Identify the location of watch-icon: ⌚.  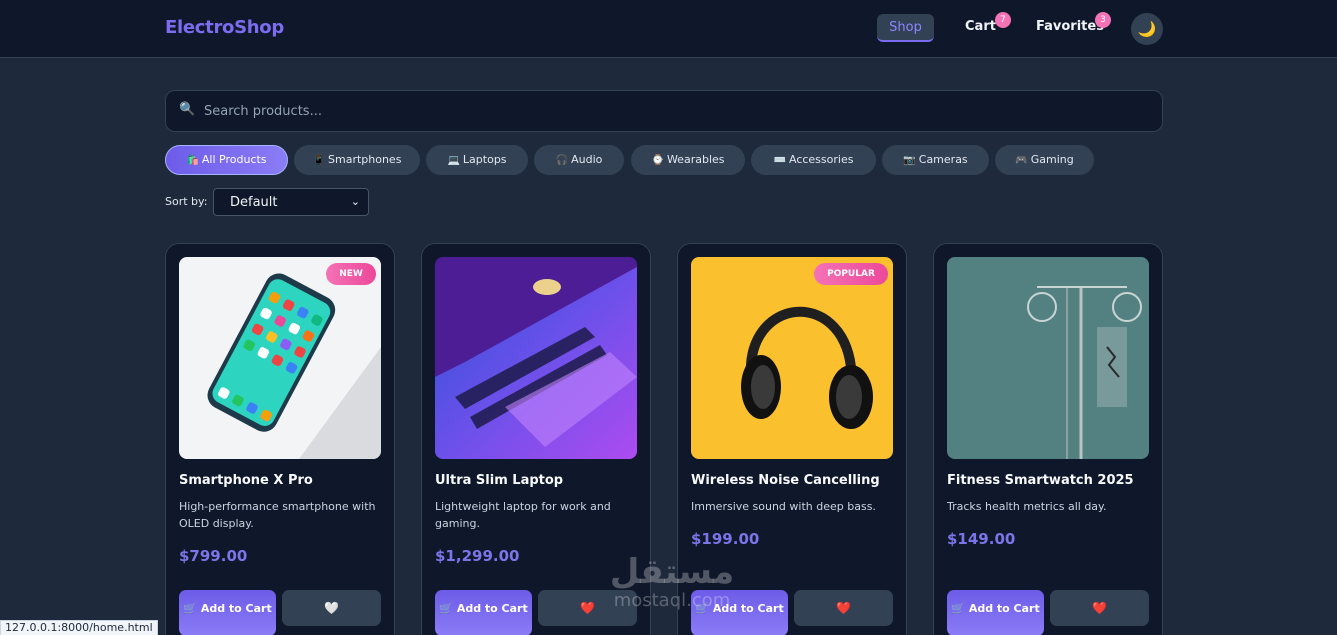
(657, 160).